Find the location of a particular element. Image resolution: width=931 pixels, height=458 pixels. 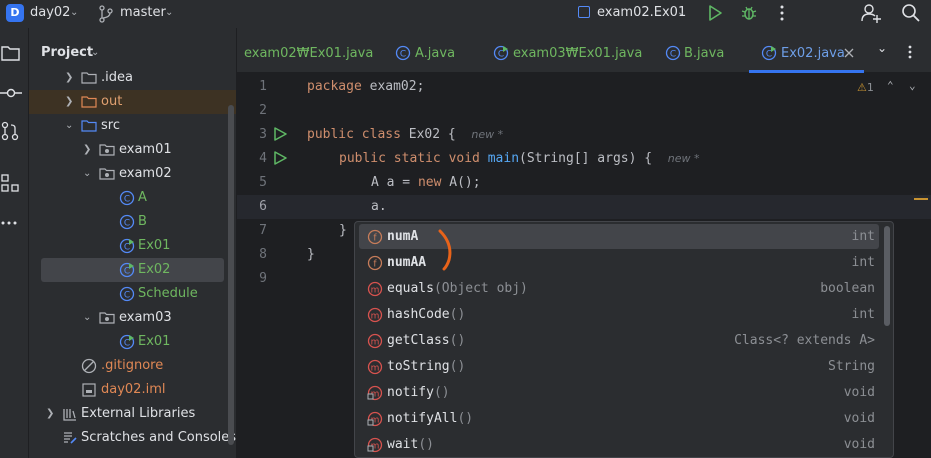

completion-item: m toString() String is located at coordinates (619, 366).